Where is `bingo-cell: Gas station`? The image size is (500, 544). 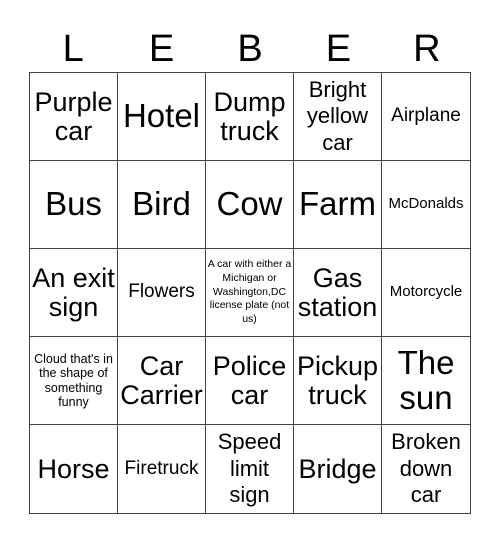 bingo-cell: Gas station is located at coordinates (338, 293).